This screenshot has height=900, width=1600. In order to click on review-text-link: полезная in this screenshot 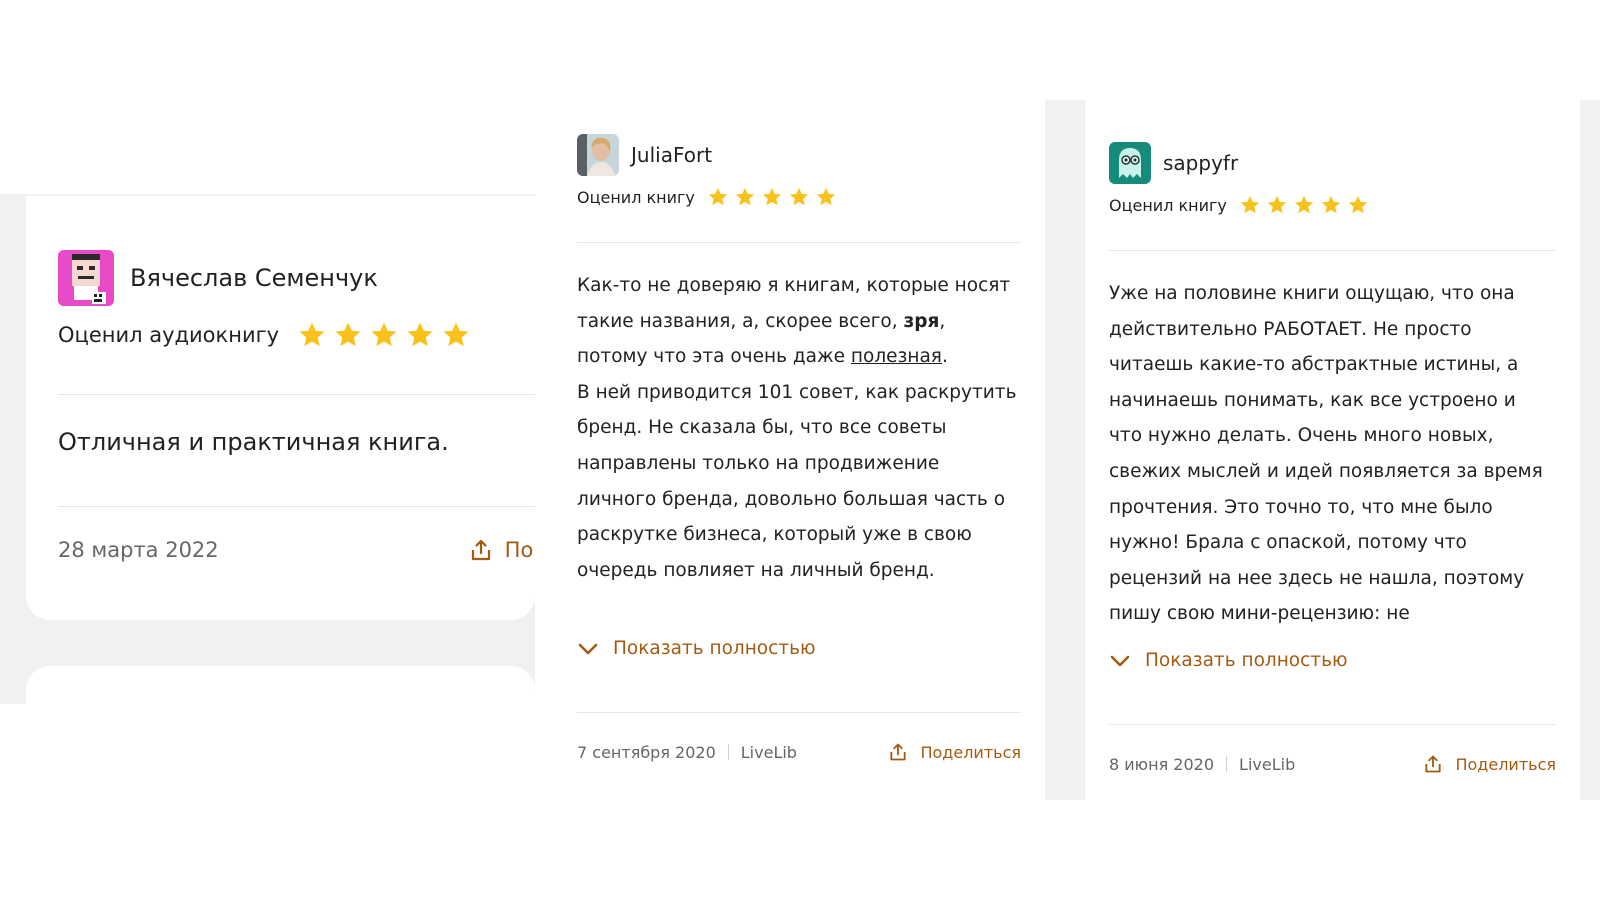, I will do `click(896, 356)`.